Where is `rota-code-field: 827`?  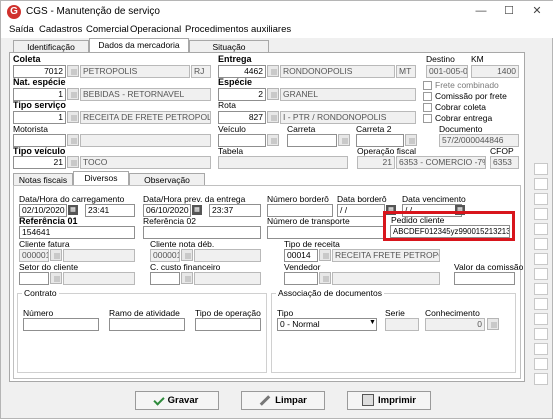 rota-code-field: 827 is located at coordinates (242, 117).